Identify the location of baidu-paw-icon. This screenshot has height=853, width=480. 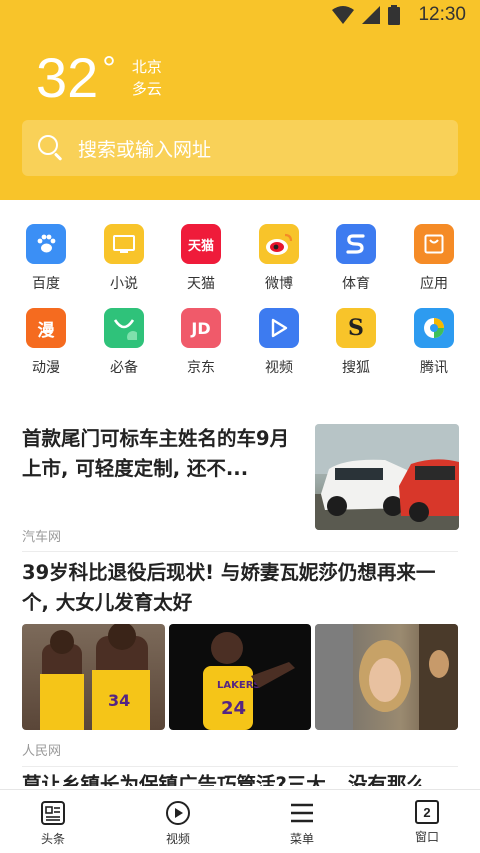
(46, 244).